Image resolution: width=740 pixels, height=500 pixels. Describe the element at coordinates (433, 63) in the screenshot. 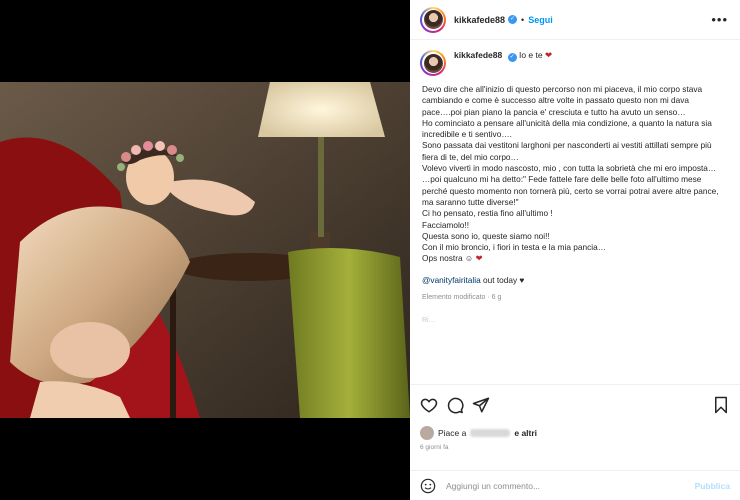

I see `caption-avatar` at that location.